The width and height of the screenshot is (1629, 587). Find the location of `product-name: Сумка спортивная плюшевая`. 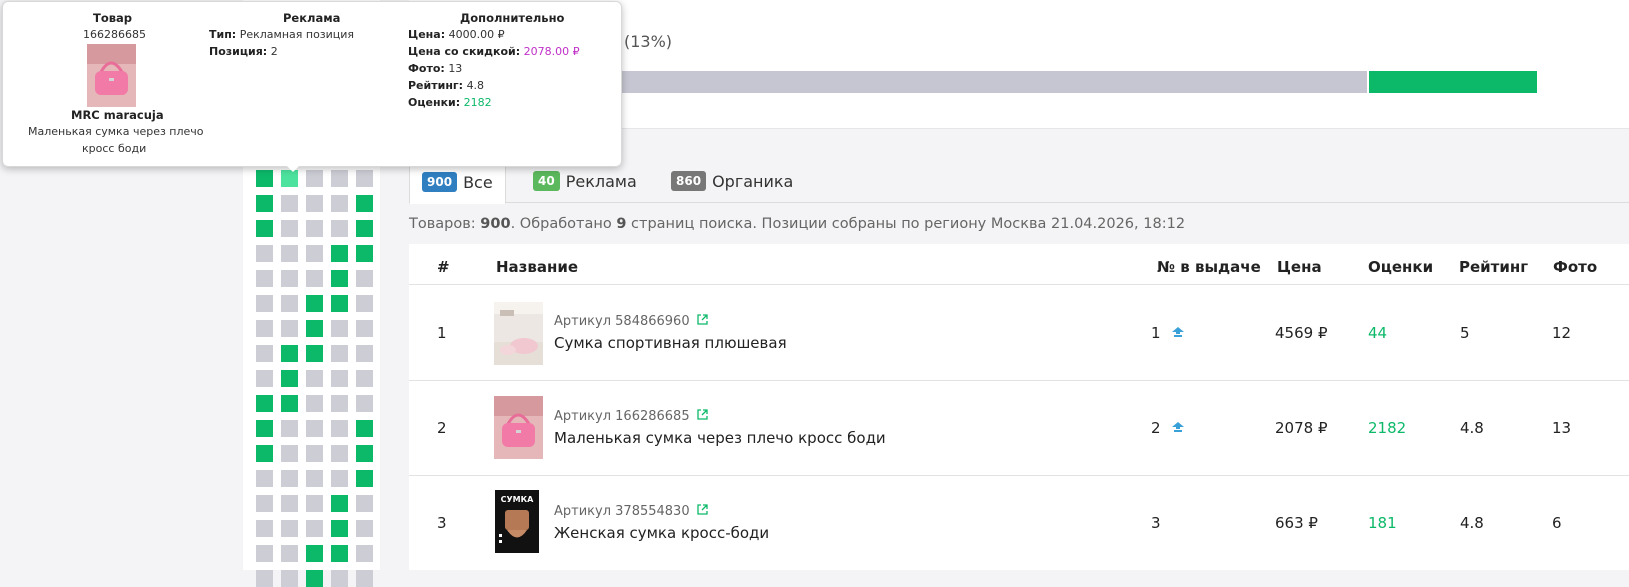

product-name: Сумка спортивная плюшевая is located at coordinates (670, 343).